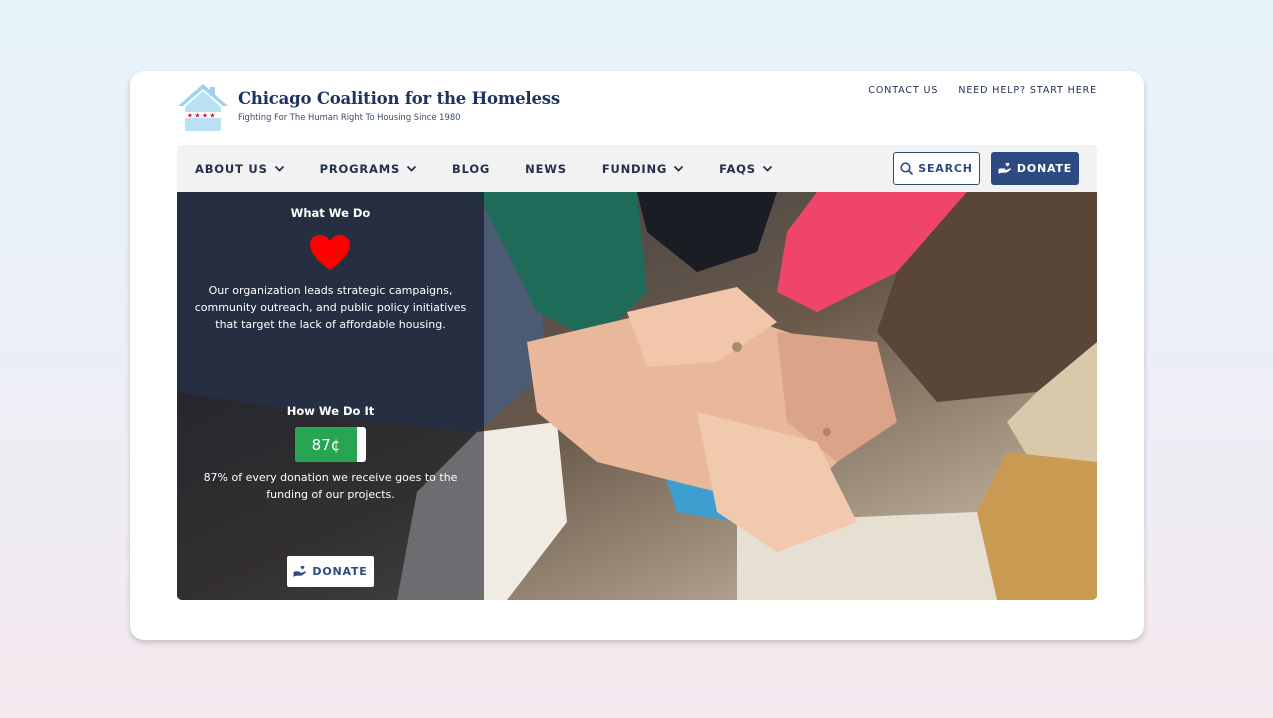 Image resolution: width=1273 pixels, height=718 pixels. Describe the element at coordinates (399, 98) in the screenshot. I see `brand-name: Chicago Coalition for the Homeless` at that location.